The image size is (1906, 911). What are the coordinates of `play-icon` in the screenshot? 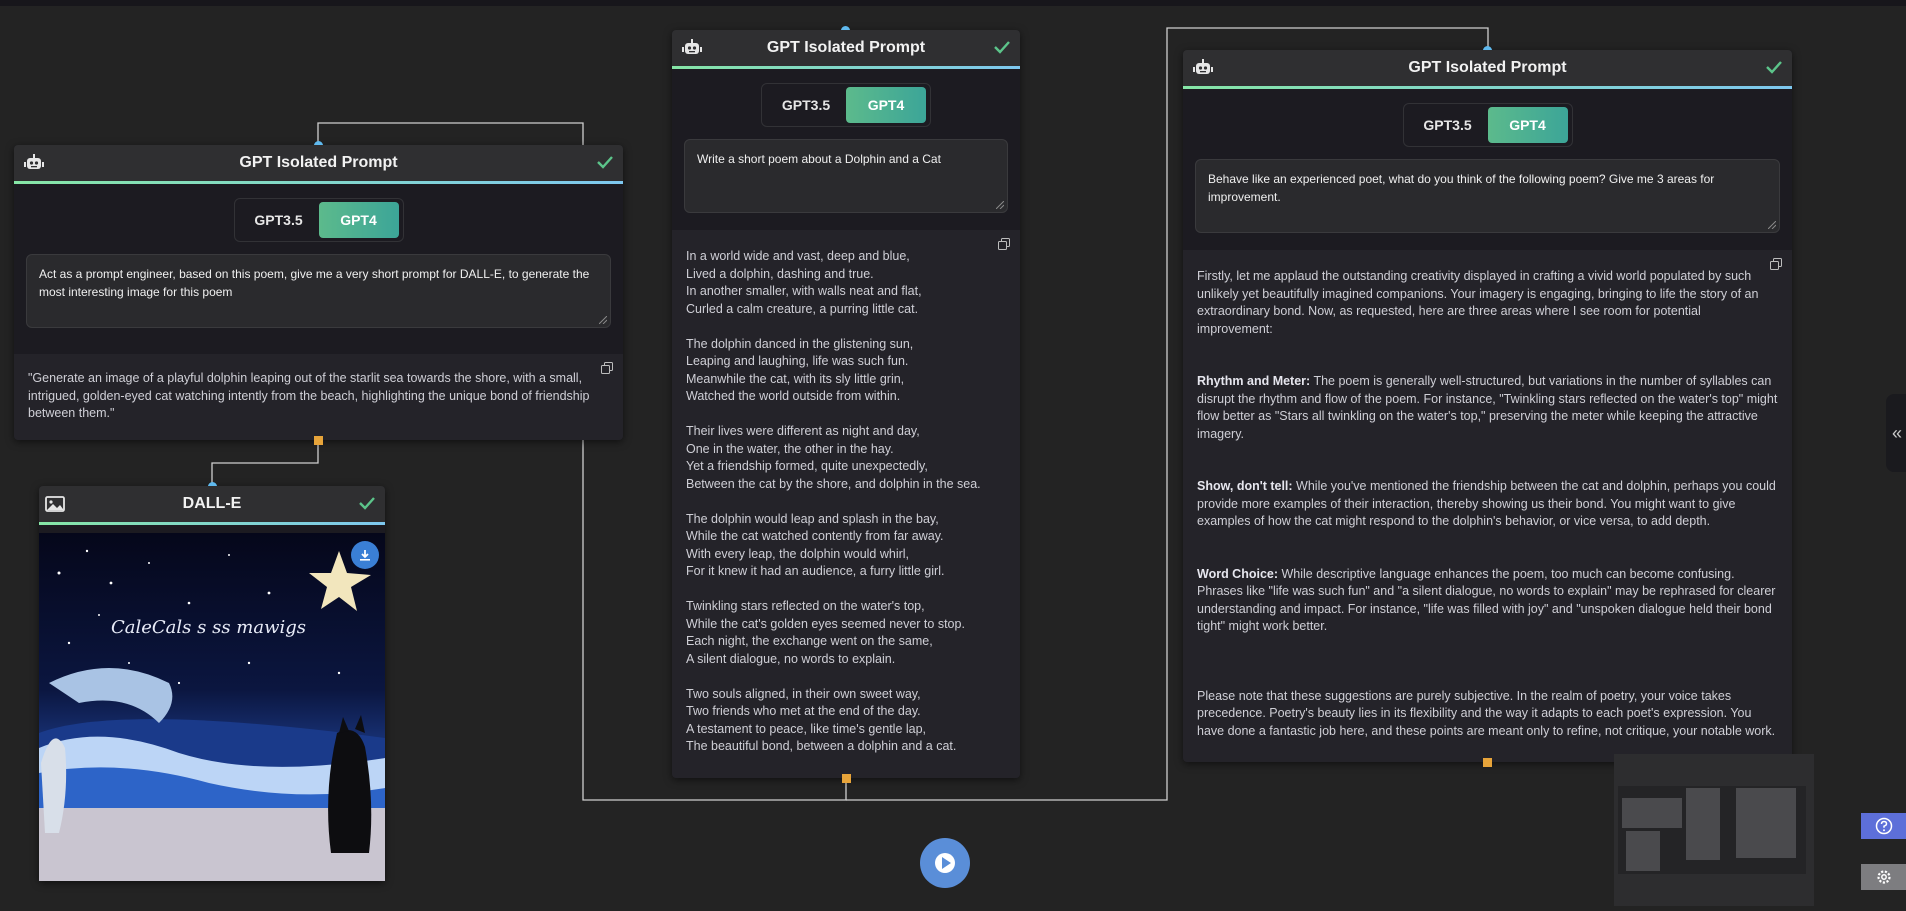 It's located at (945, 863).